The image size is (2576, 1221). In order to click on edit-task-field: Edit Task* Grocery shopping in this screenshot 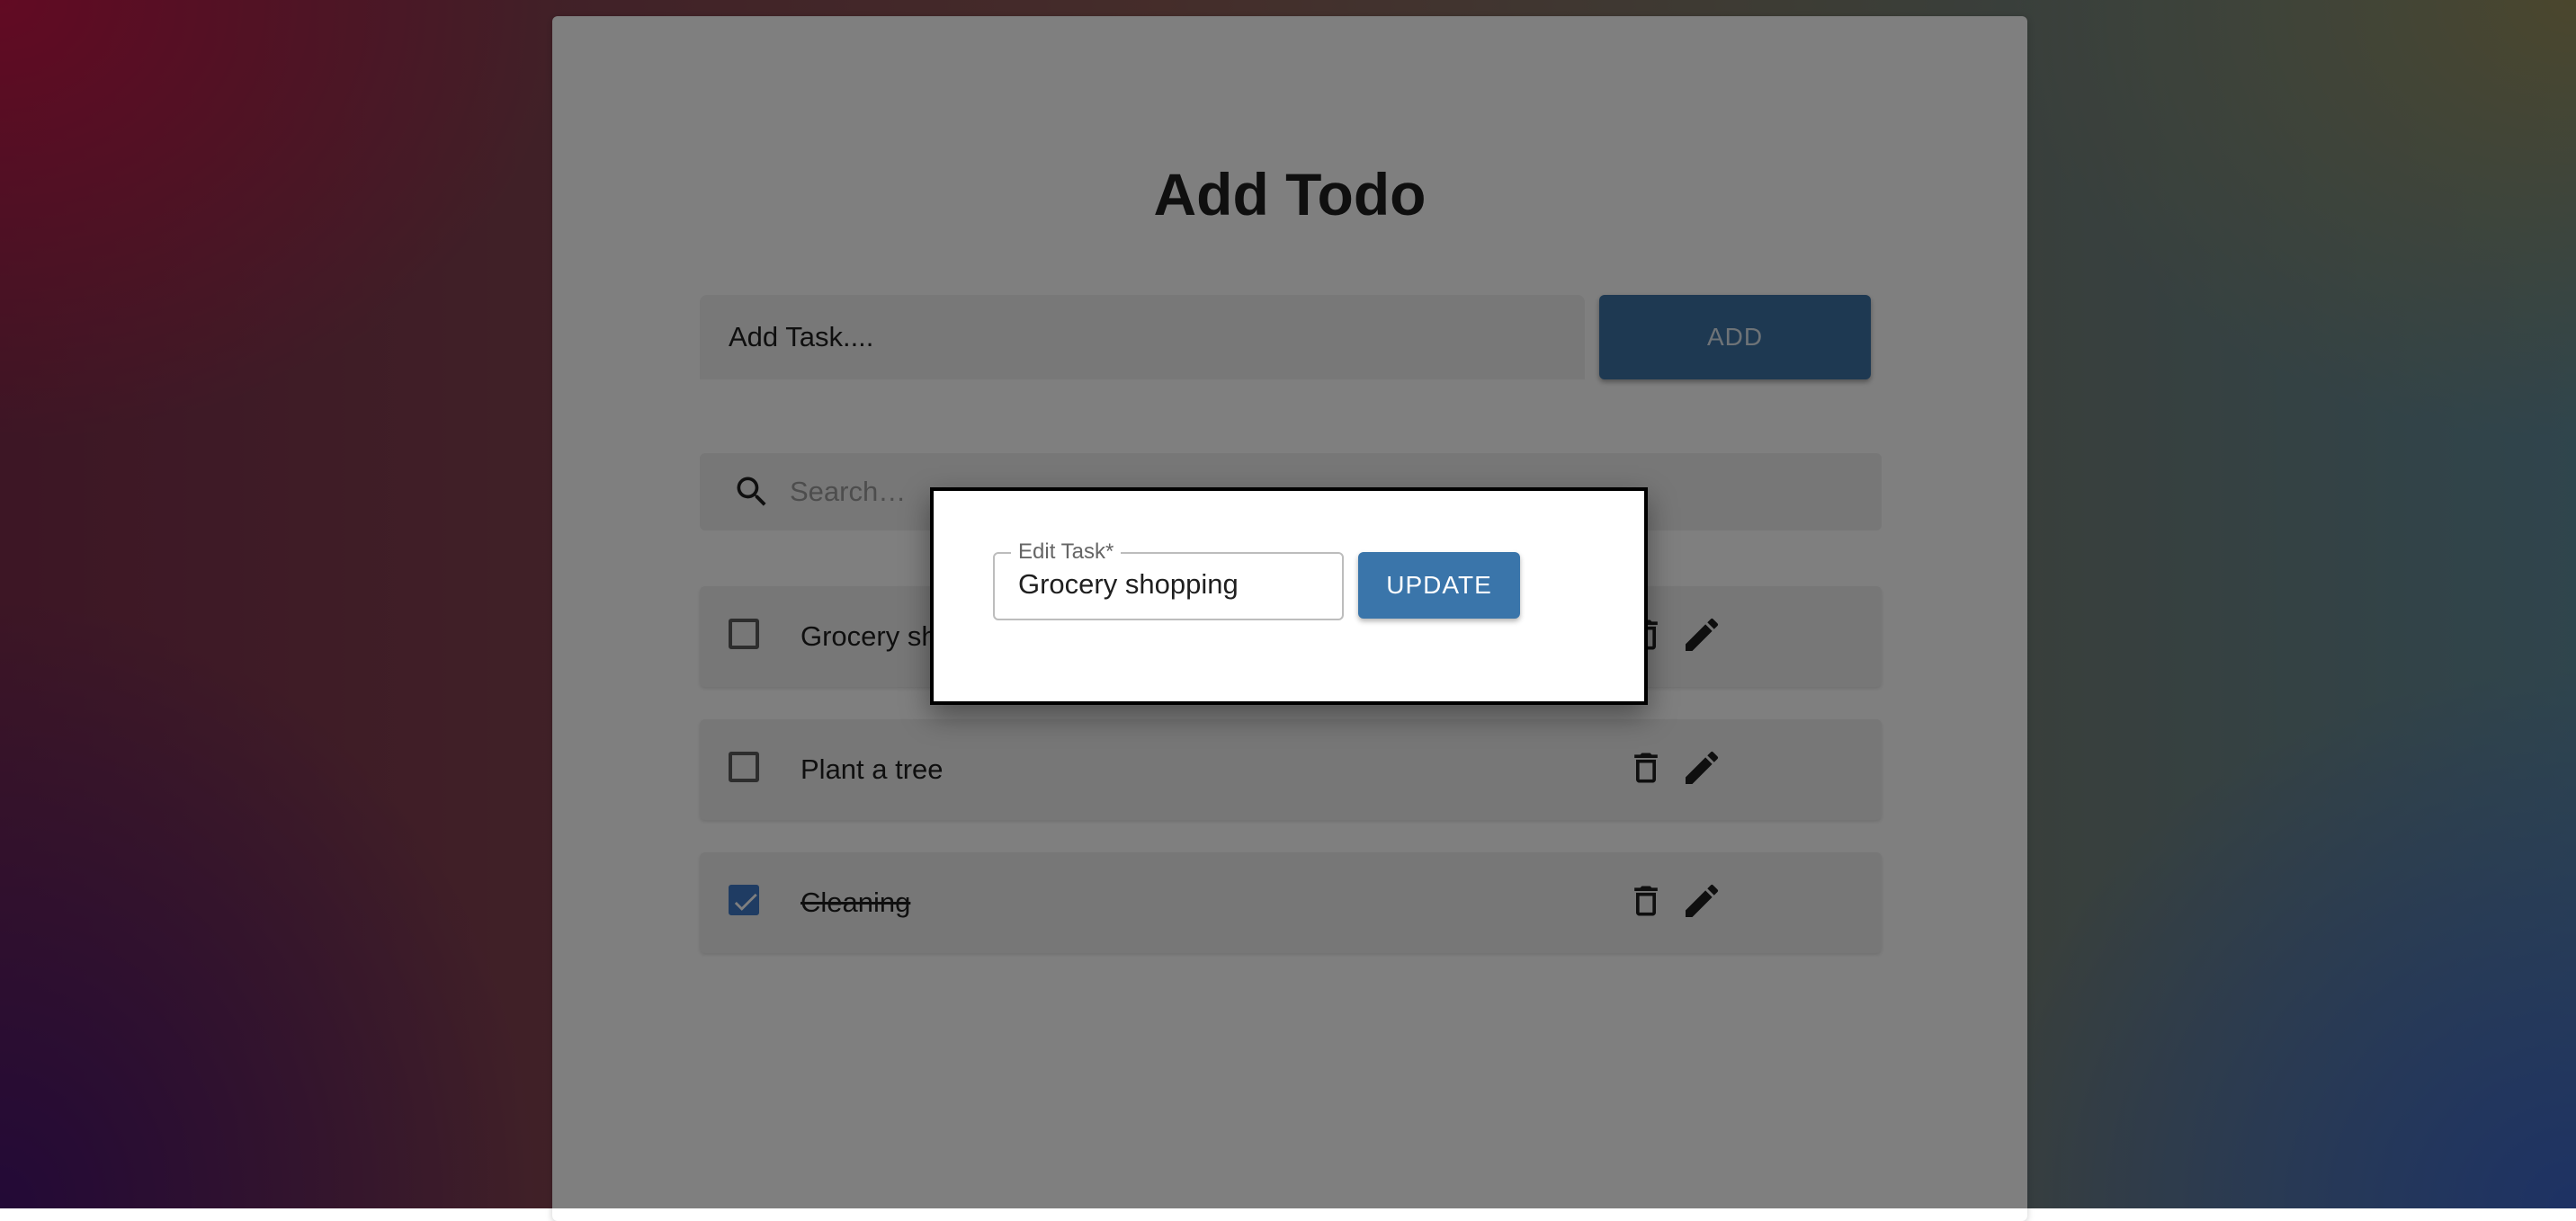, I will do `click(1168, 579)`.